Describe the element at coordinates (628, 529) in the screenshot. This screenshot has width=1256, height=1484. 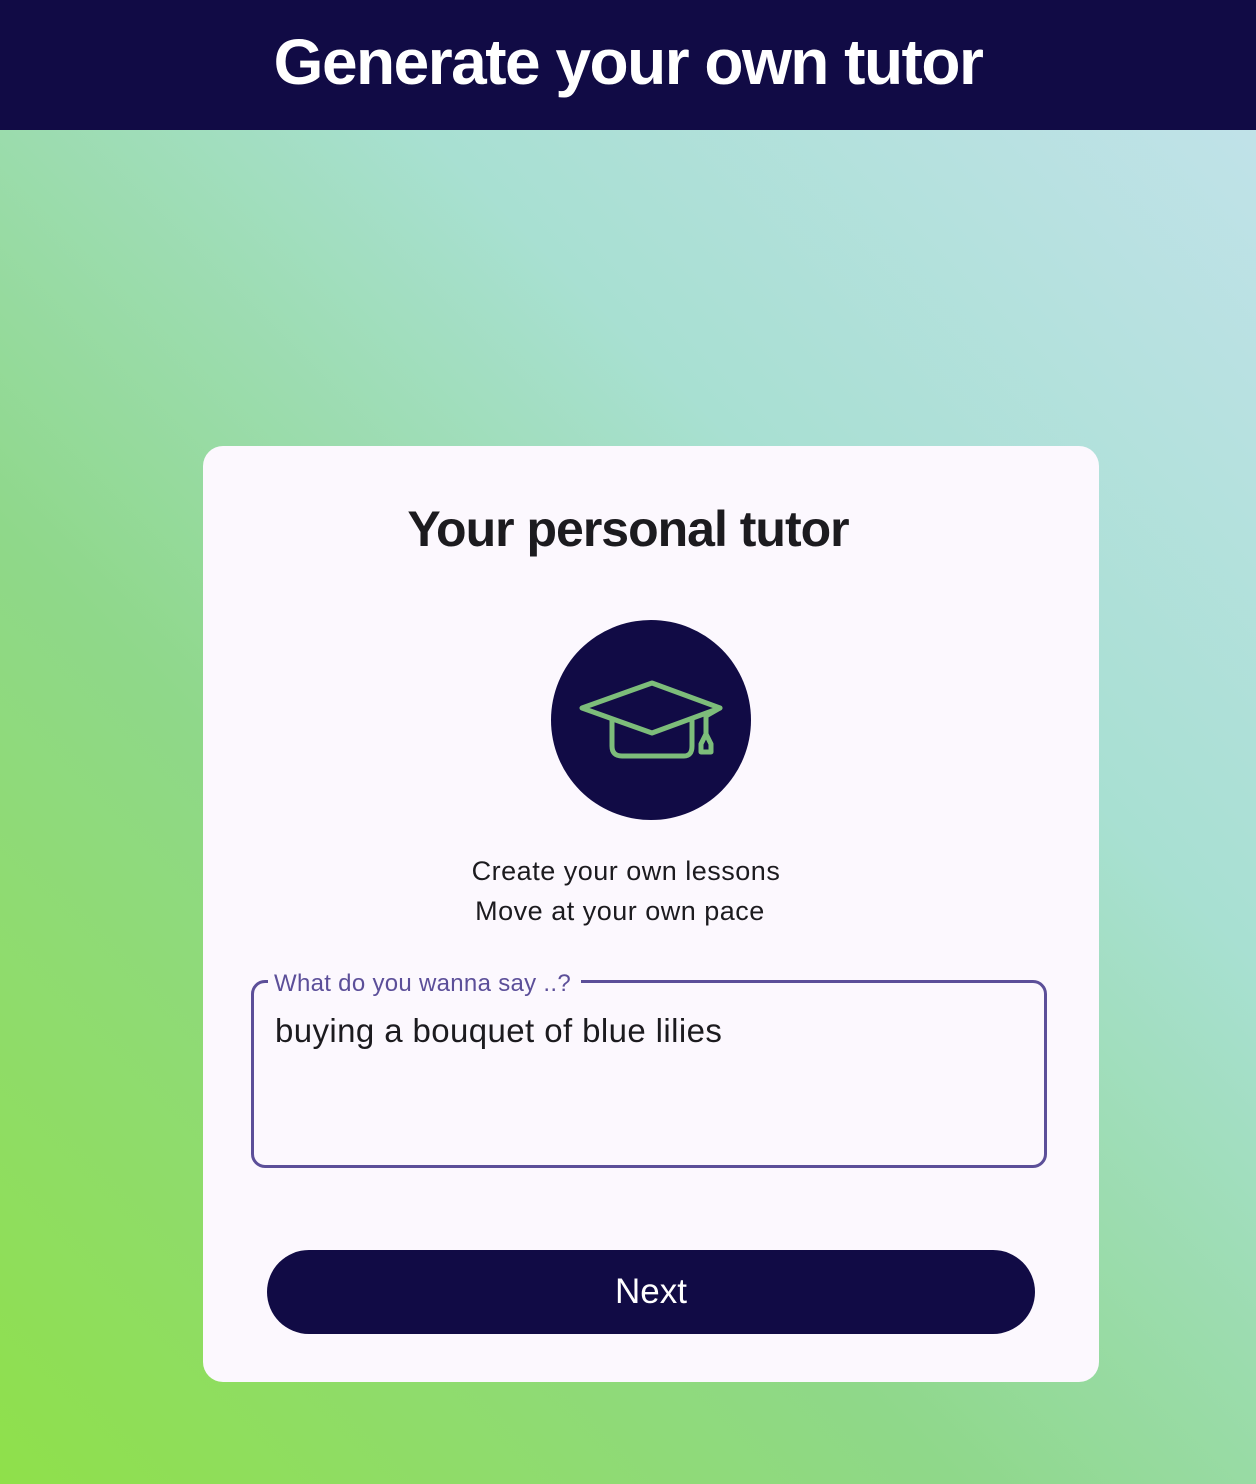
I see `card-title: Your personal tutor` at that location.